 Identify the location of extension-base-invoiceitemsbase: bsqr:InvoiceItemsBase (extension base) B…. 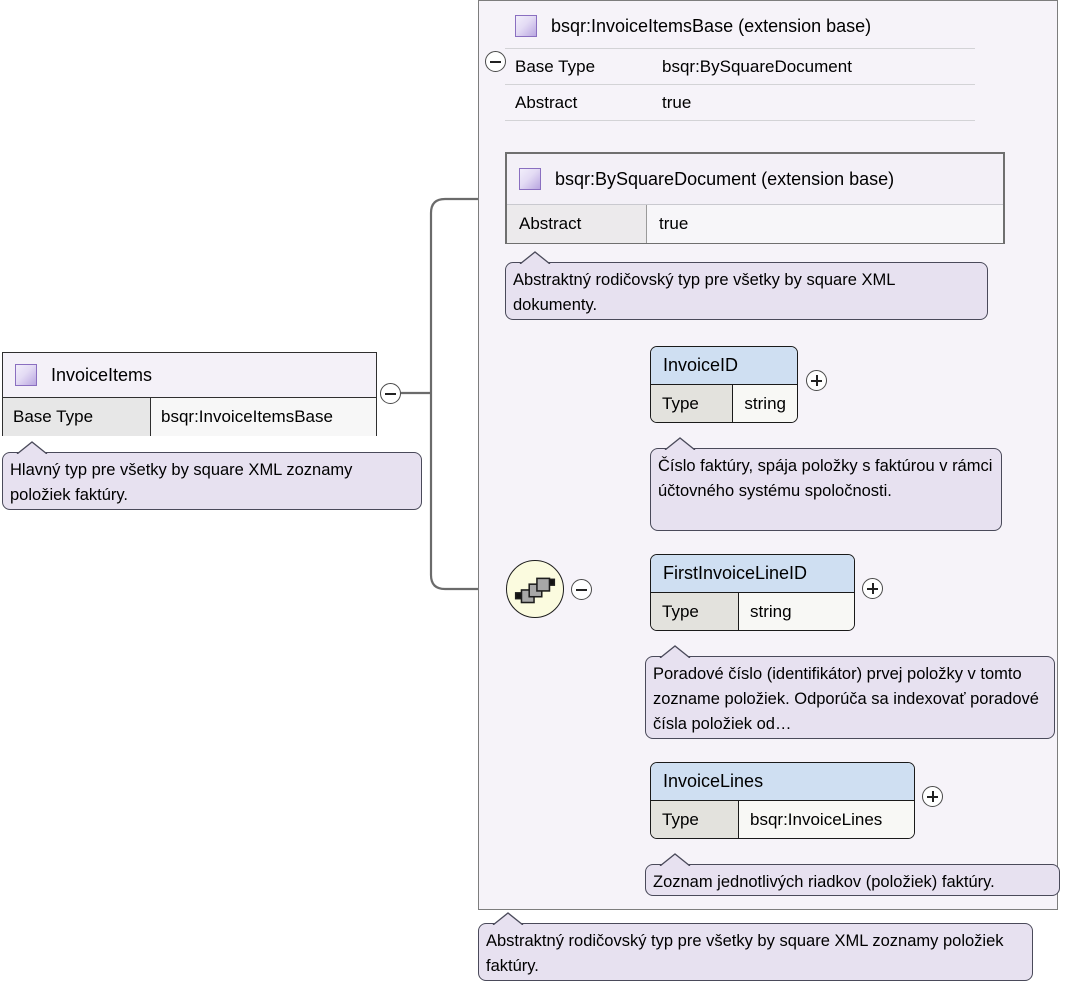
(740, 63).